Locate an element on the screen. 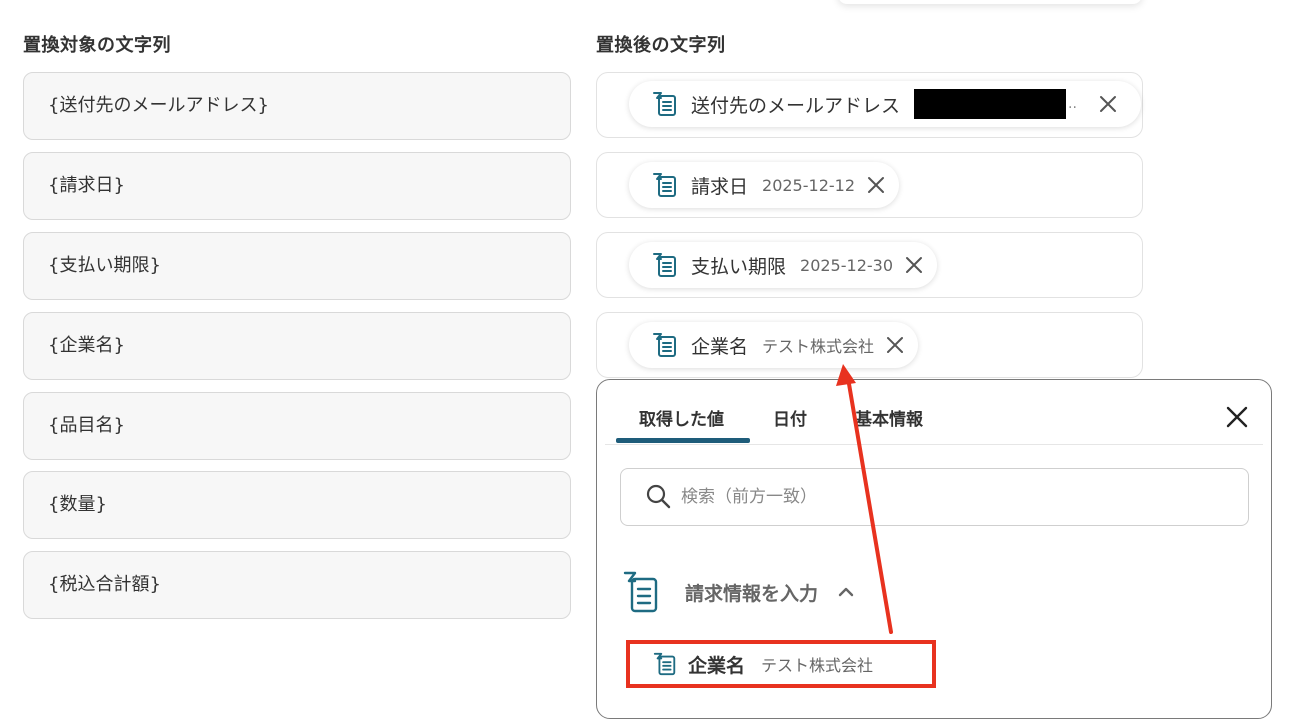 Image resolution: width=1298 pixels, height=719 pixels. chevron-up-icon is located at coordinates (846, 592).